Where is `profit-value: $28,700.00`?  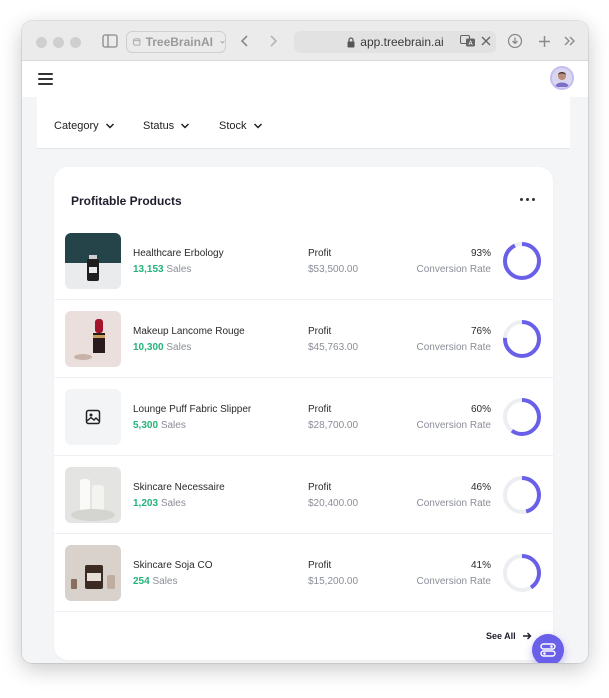 profit-value: $28,700.00 is located at coordinates (333, 425).